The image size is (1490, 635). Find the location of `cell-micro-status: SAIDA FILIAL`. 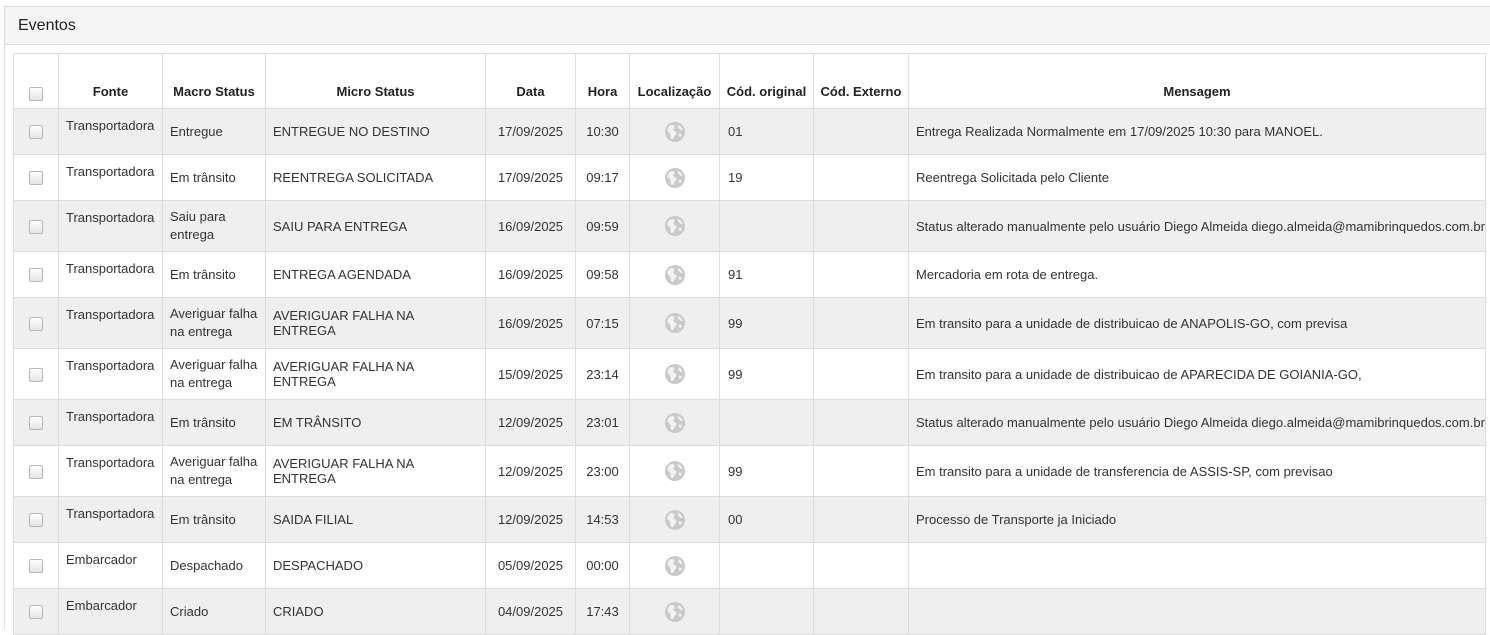

cell-micro-status: SAIDA FILIAL is located at coordinates (375, 519).